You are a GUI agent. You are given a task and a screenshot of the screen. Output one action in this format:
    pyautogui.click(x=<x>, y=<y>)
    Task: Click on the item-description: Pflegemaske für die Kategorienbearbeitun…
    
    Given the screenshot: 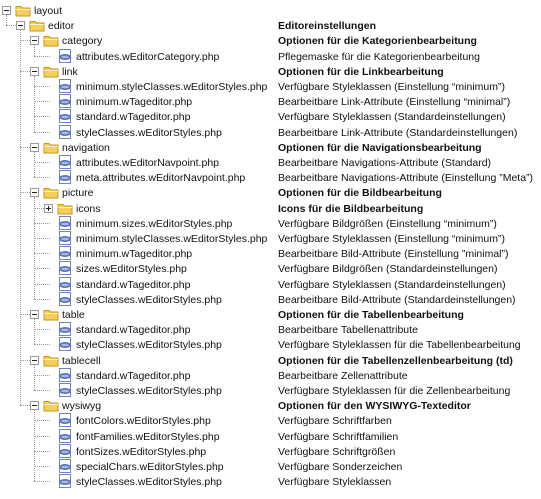 What is the action you would take?
    pyautogui.click(x=379, y=56)
    